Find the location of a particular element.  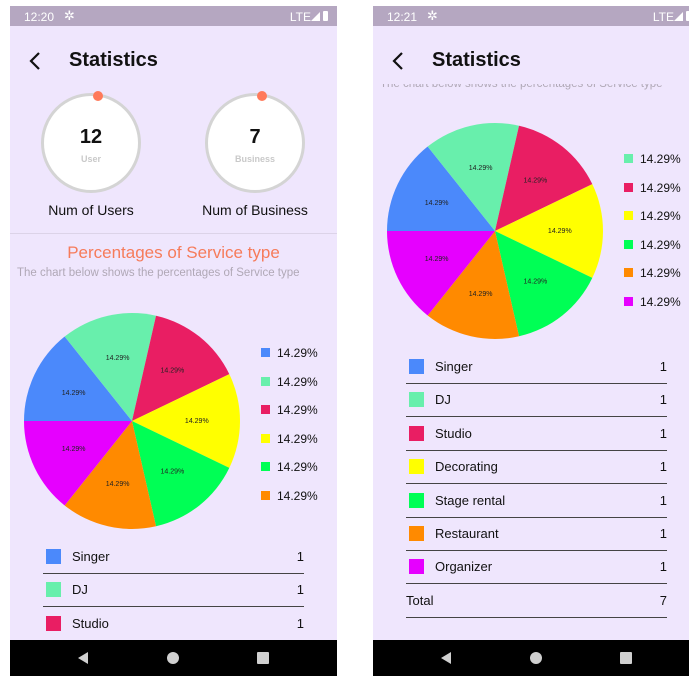

row-service-name: Stage rental is located at coordinates (470, 500).